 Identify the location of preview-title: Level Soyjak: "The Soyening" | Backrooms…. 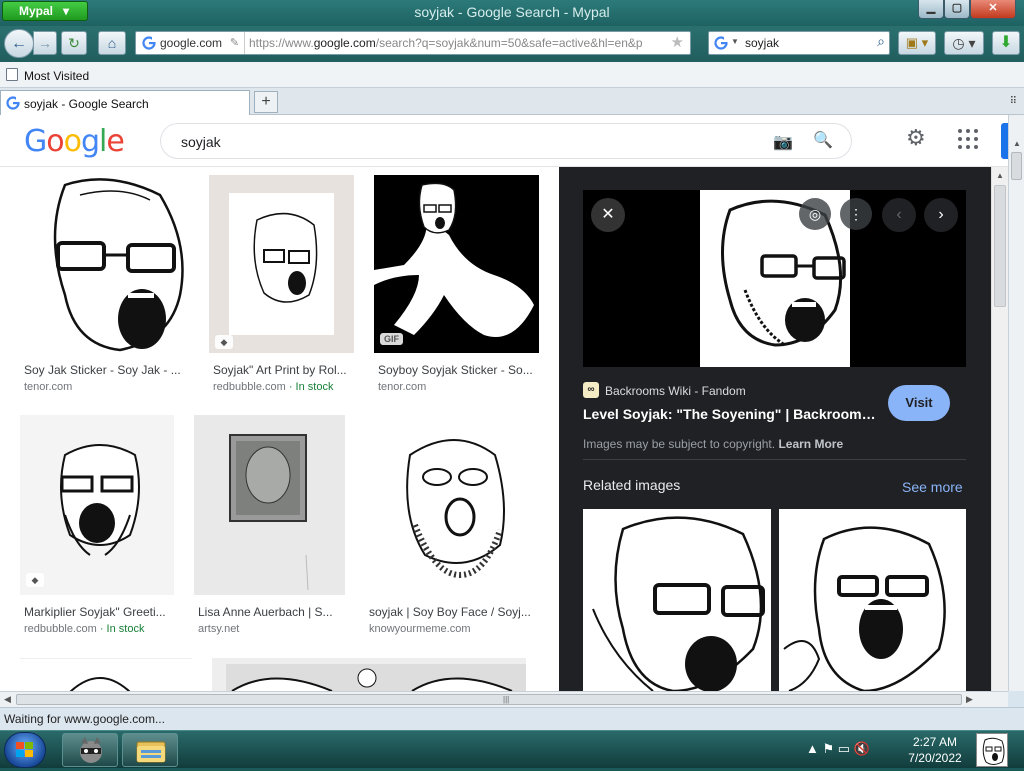
(733, 414).